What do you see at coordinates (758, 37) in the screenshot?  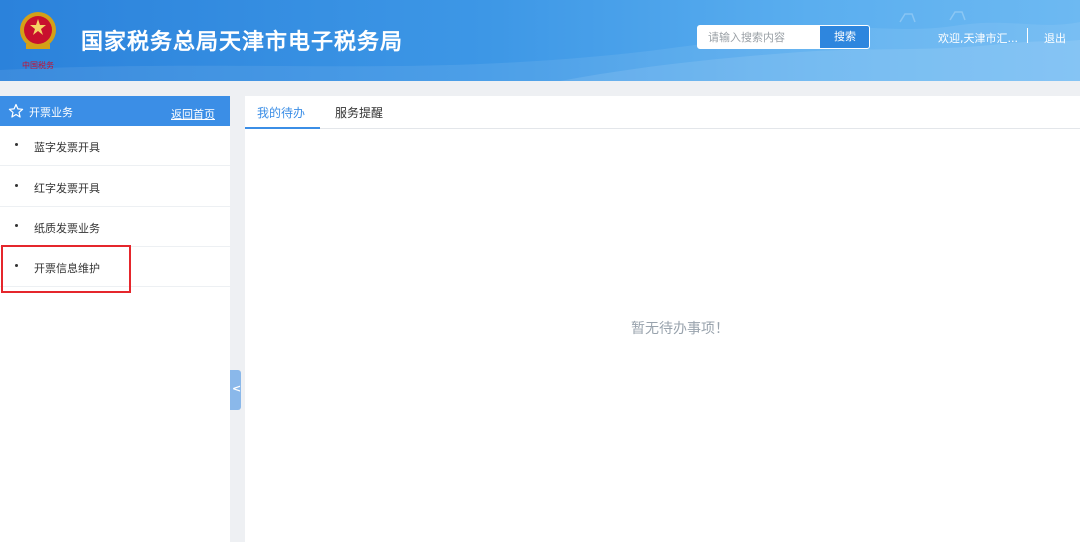 I see `search-input` at bounding box center [758, 37].